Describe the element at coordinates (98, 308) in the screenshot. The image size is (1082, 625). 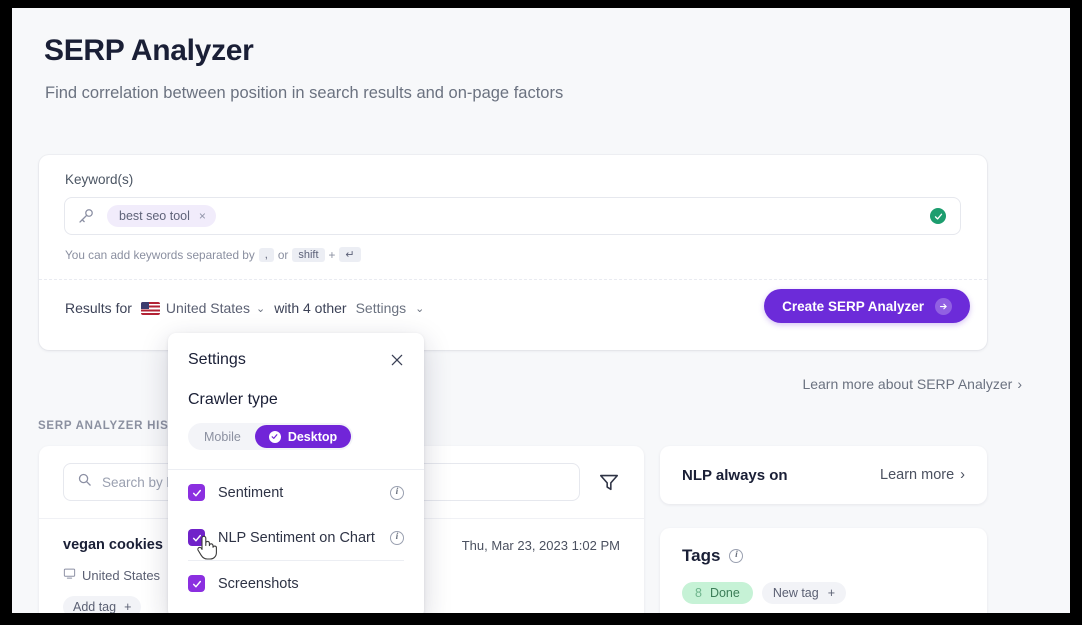
I see `results-for-label: Results for` at that location.